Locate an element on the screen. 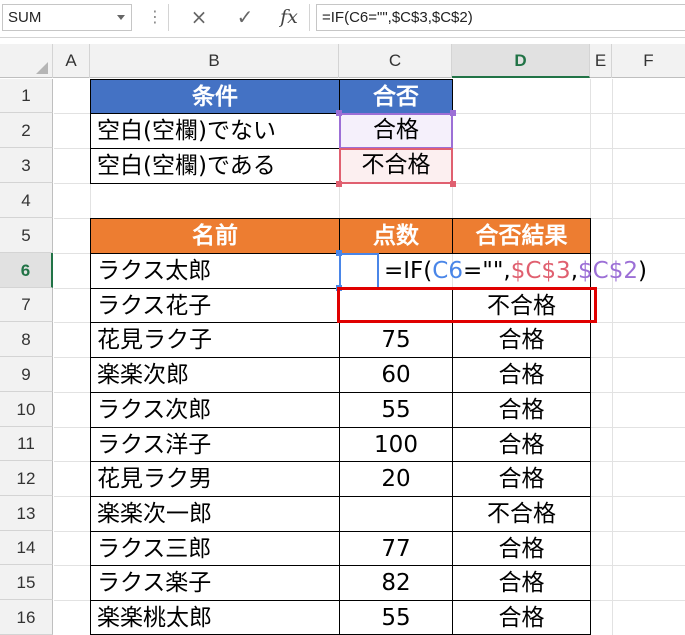 Image resolution: width=685 pixels, height=635 pixels. enter-icon: ✓ is located at coordinates (245, 17).